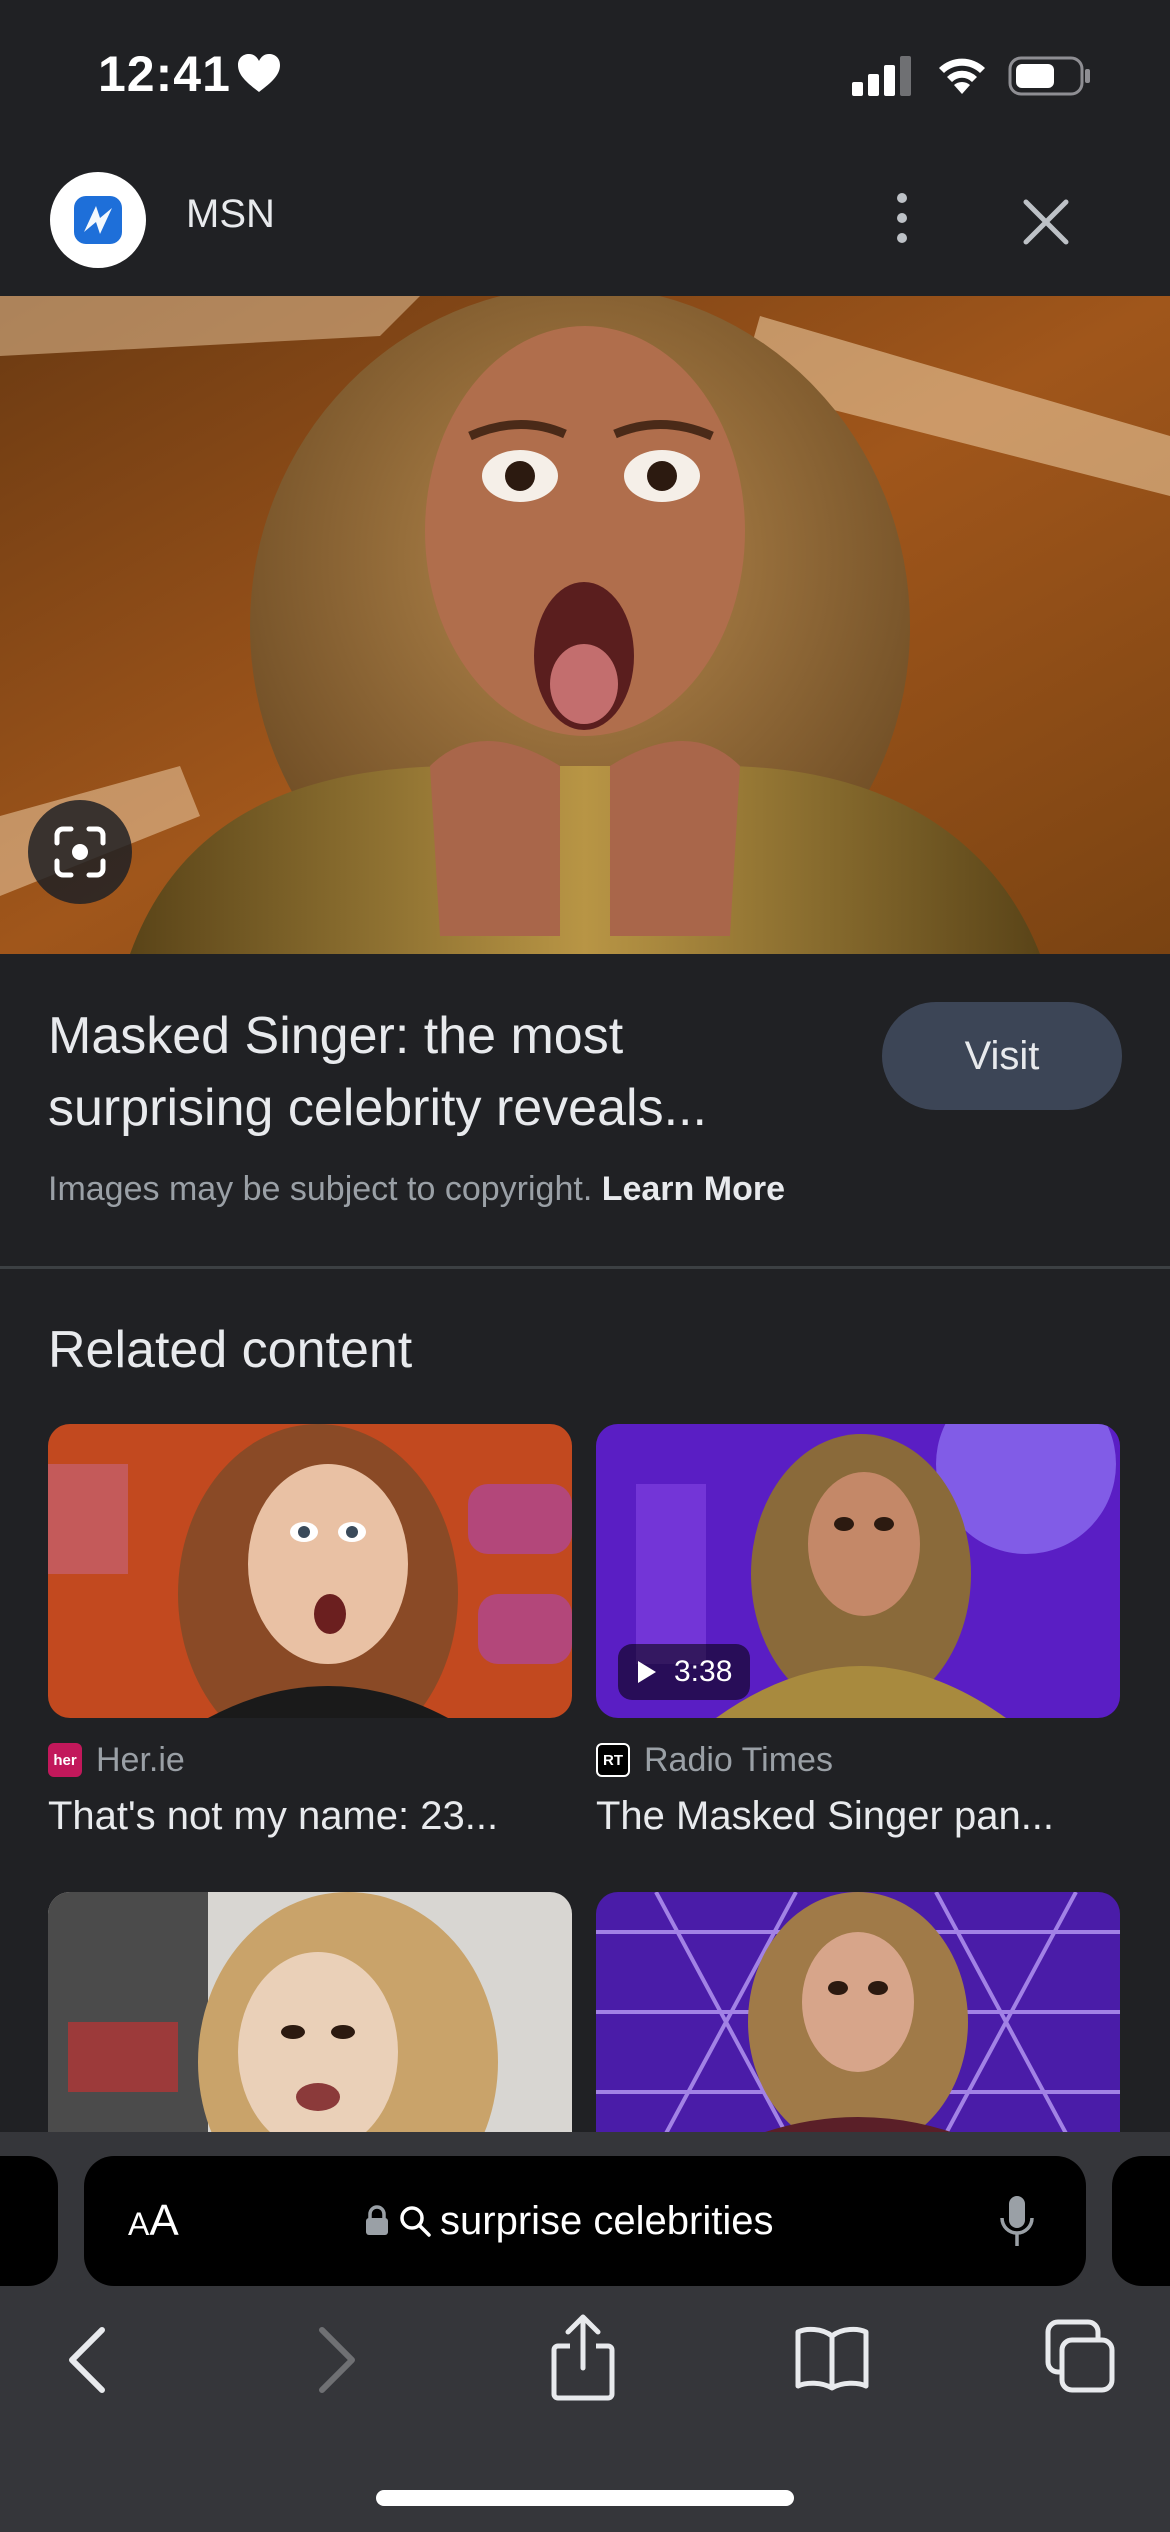 The width and height of the screenshot is (1170, 2532). What do you see at coordinates (29, 2221) in the screenshot?
I see `previous-tab-preview` at bounding box center [29, 2221].